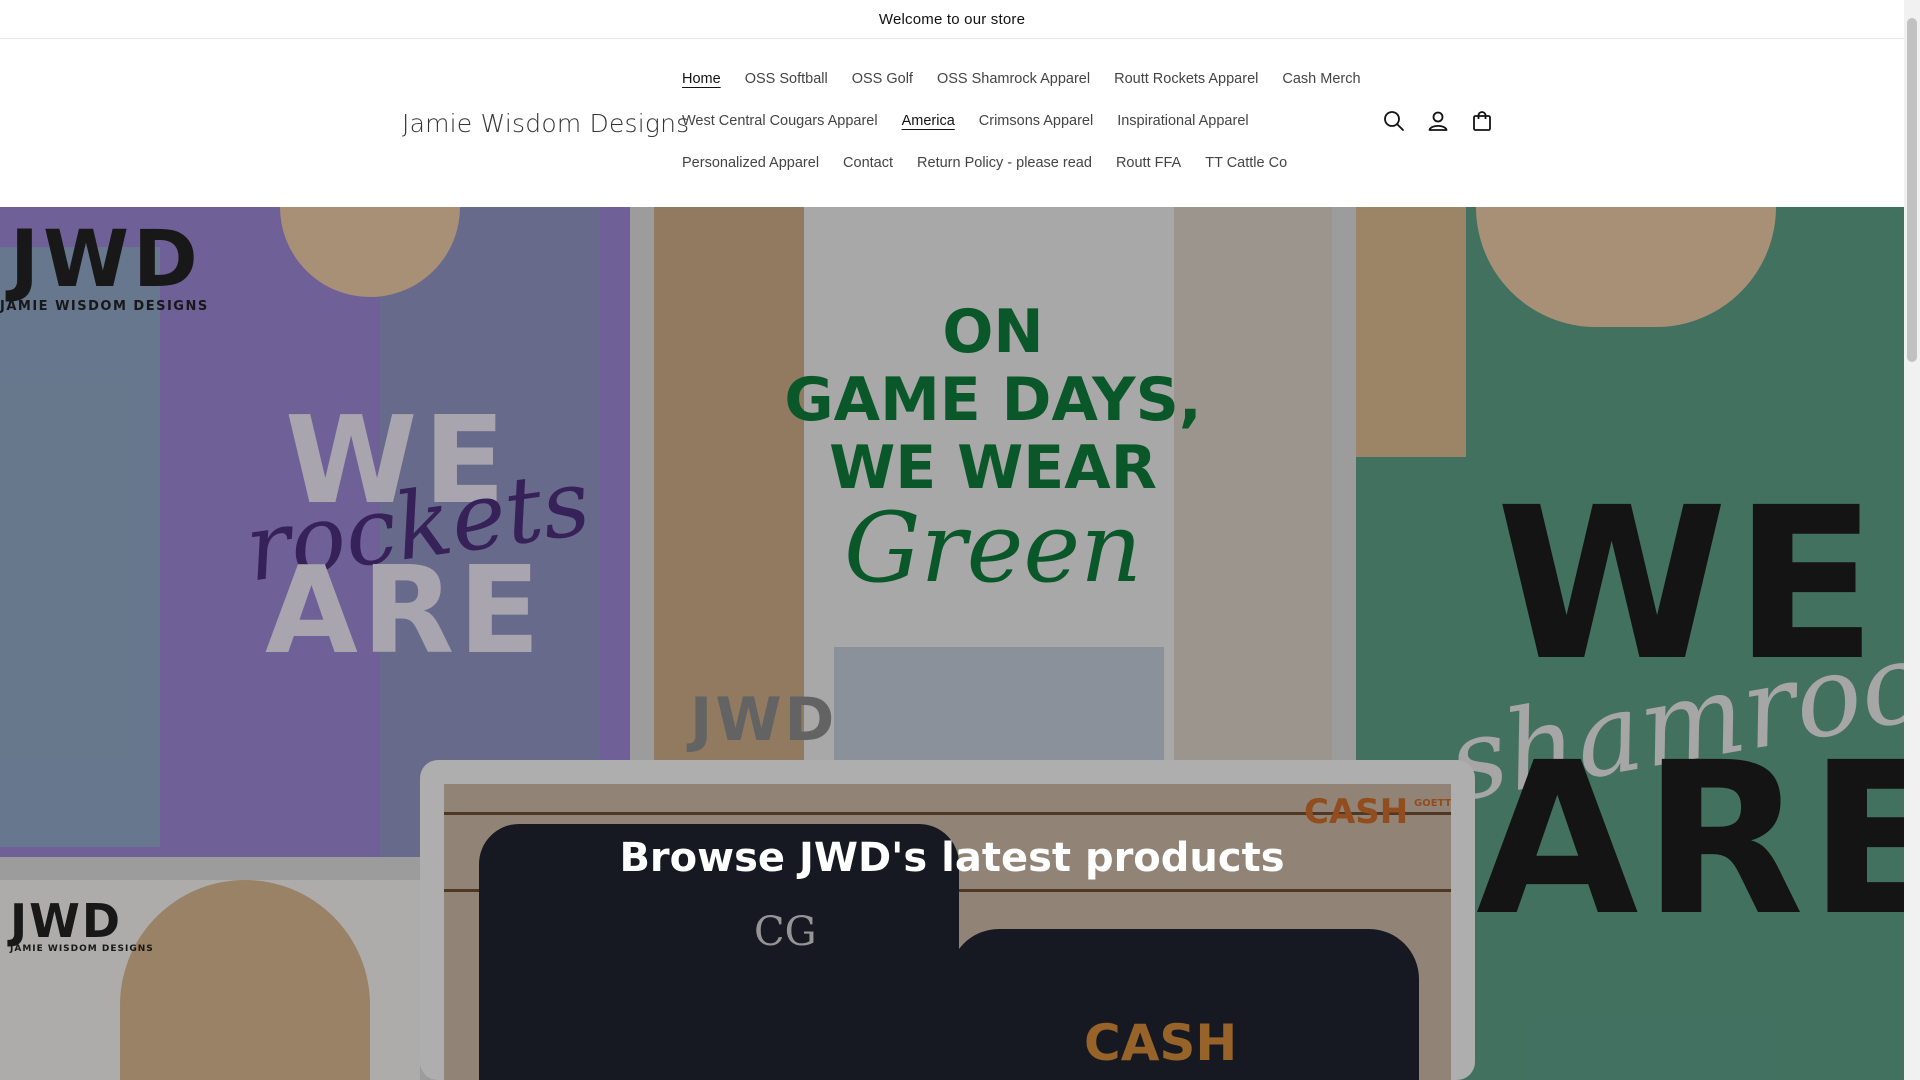 The width and height of the screenshot is (1920, 1080). Describe the element at coordinates (1411, 332) in the screenshot. I see `model-hair-right` at that location.